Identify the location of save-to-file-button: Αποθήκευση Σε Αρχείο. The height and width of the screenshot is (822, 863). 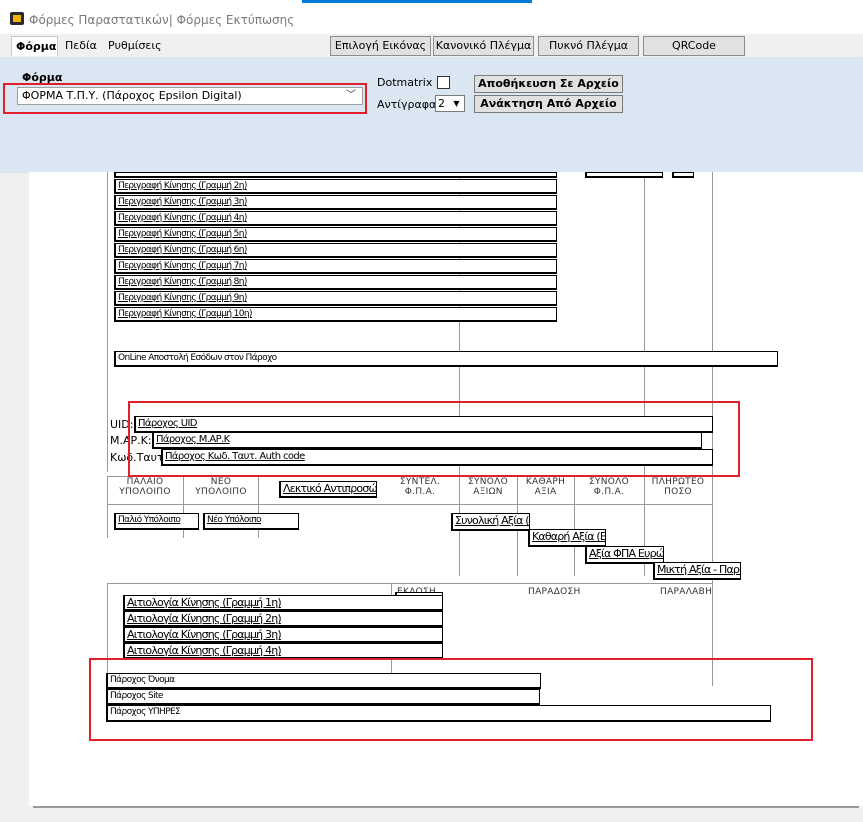
(548, 84).